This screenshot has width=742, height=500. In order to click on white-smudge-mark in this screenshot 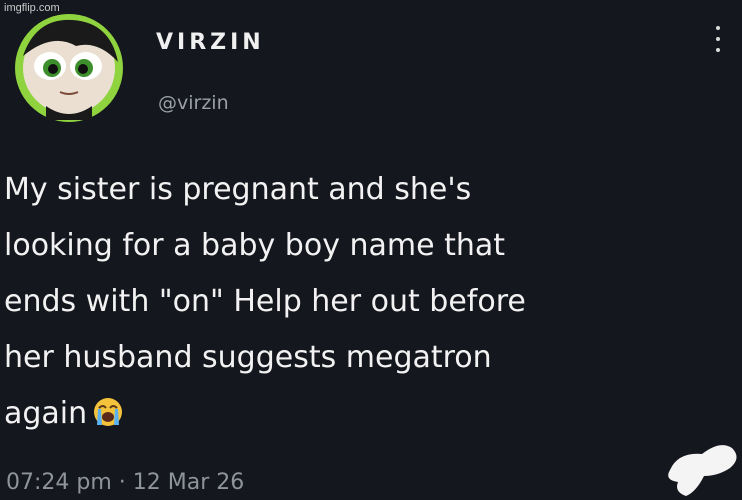, I will do `click(702, 470)`.